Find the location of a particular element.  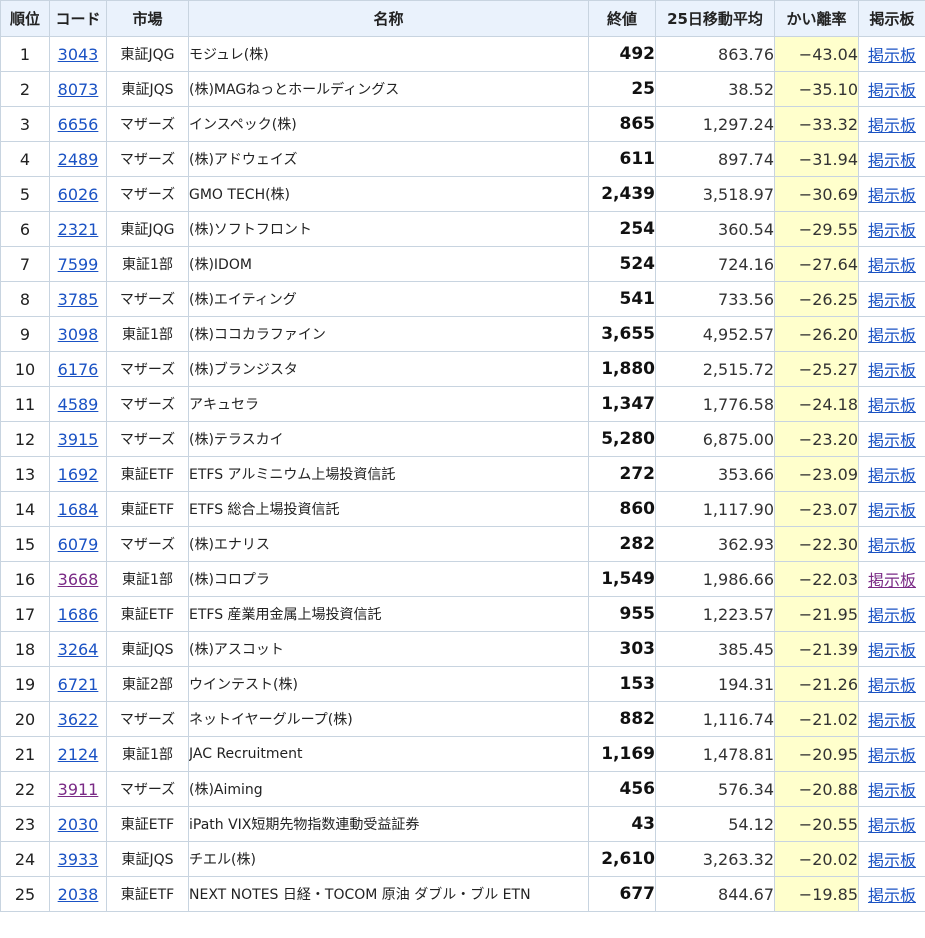

name-cell: インスペック(株) is located at coordinates (388, 124).